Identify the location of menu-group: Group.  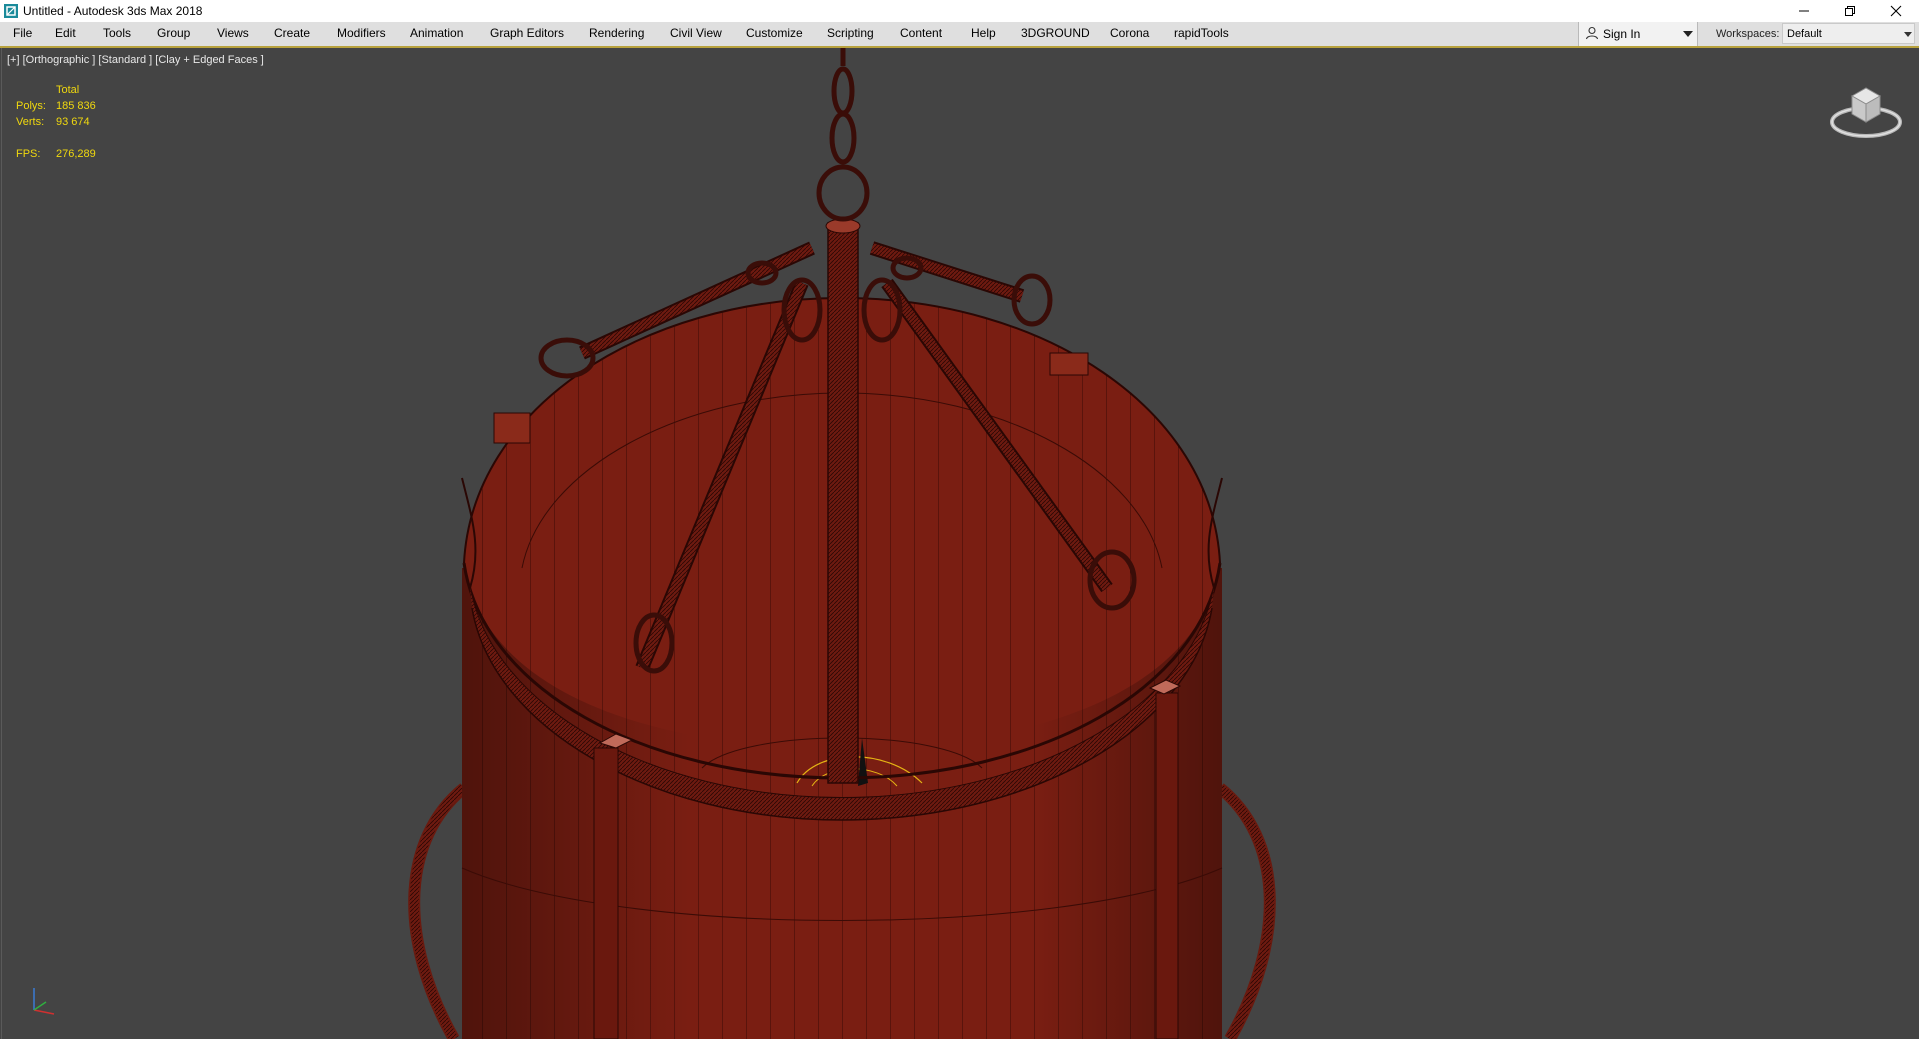
(173, 33).